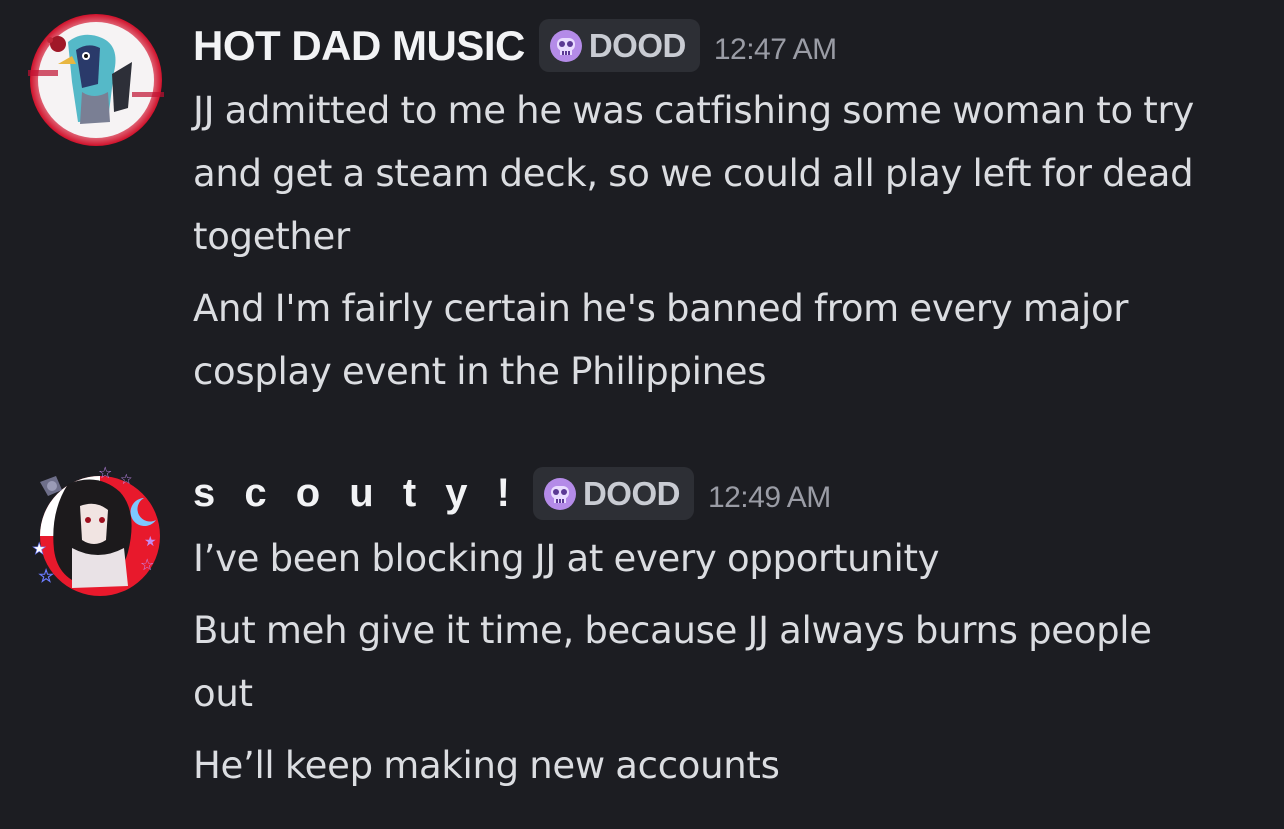 This screenshot has width=1284, height=829. What do you see at coordinates (356, 493) in the screenshot?
I see `username: s c o u t y !` at bounding box center [356, 493].